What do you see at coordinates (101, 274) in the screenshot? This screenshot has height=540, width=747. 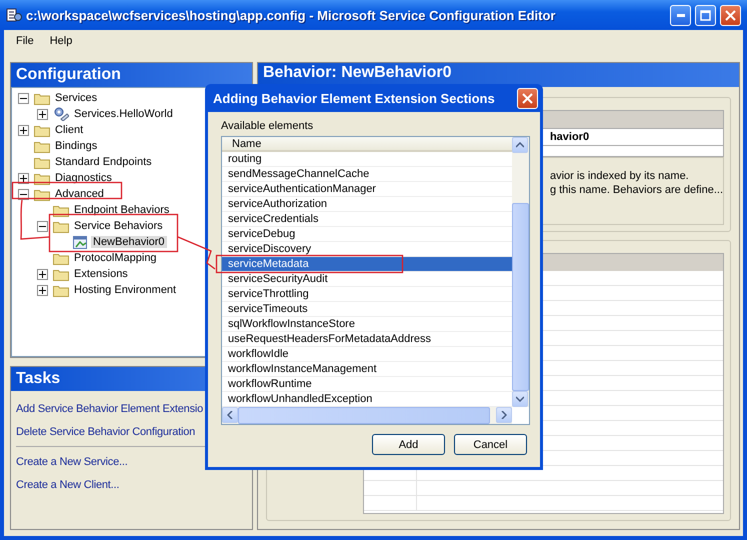 I see `tree-item: Extensions` at bounding box center [101, 274].